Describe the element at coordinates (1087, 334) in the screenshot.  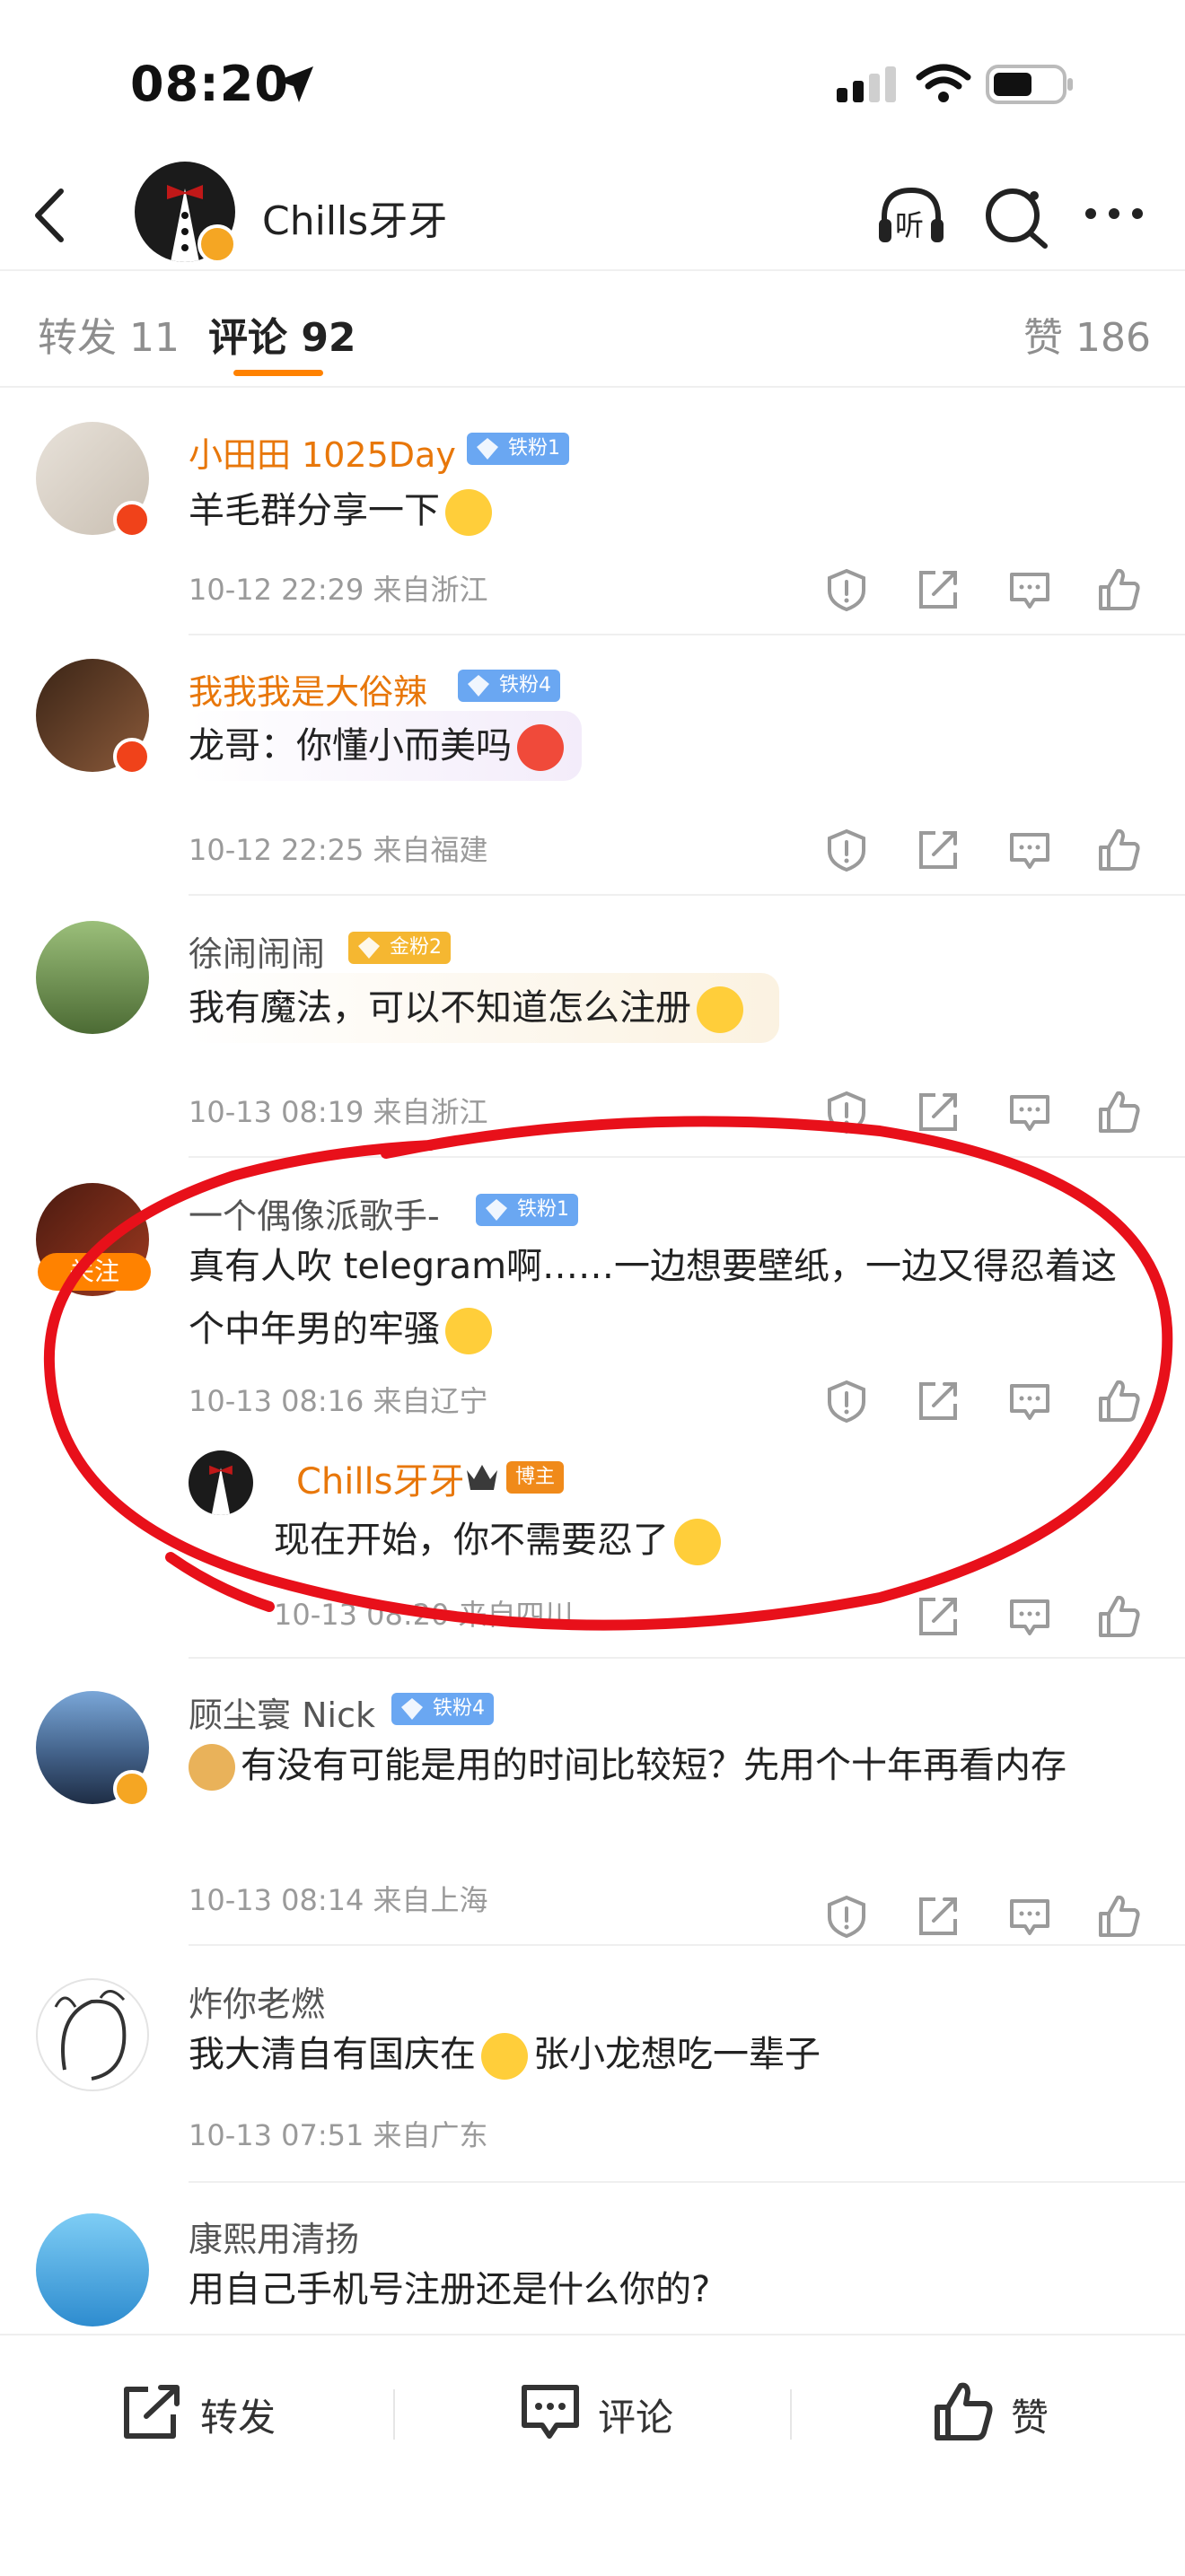
I see `tab-likes: 赞 186` at that location.